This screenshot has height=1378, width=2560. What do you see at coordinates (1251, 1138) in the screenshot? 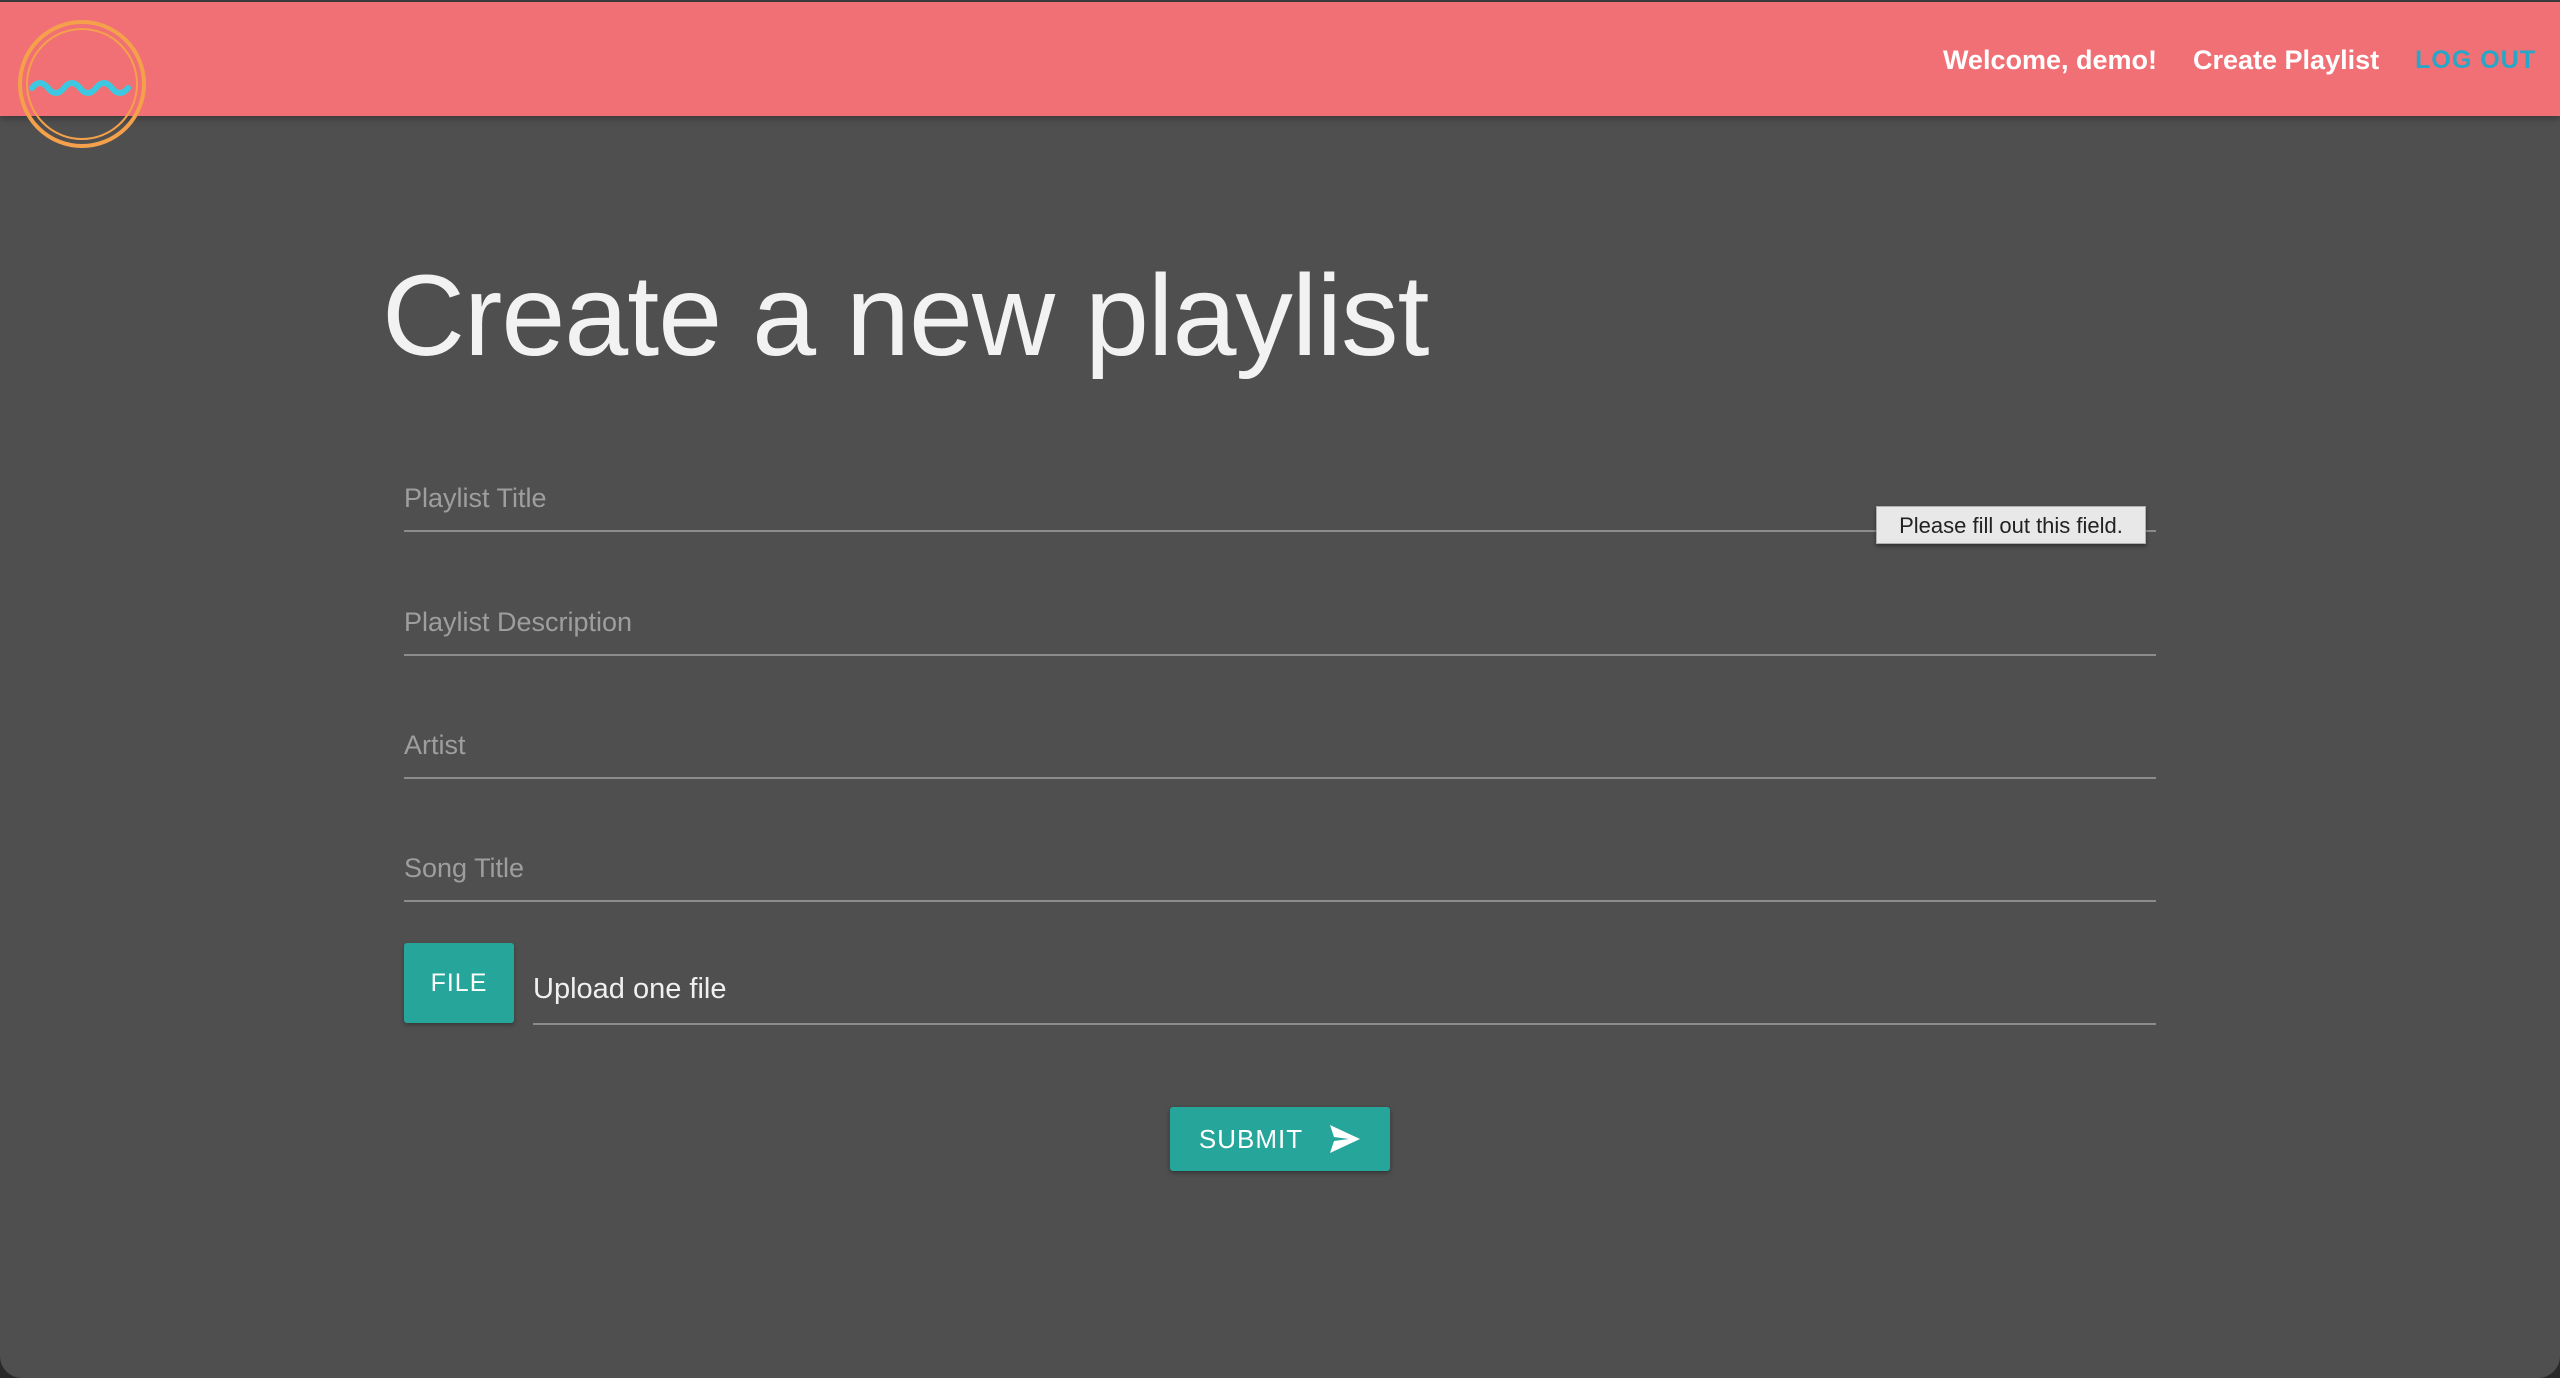
I see `submit-label: SUBMIT` at bounding box center [1251, 1138].